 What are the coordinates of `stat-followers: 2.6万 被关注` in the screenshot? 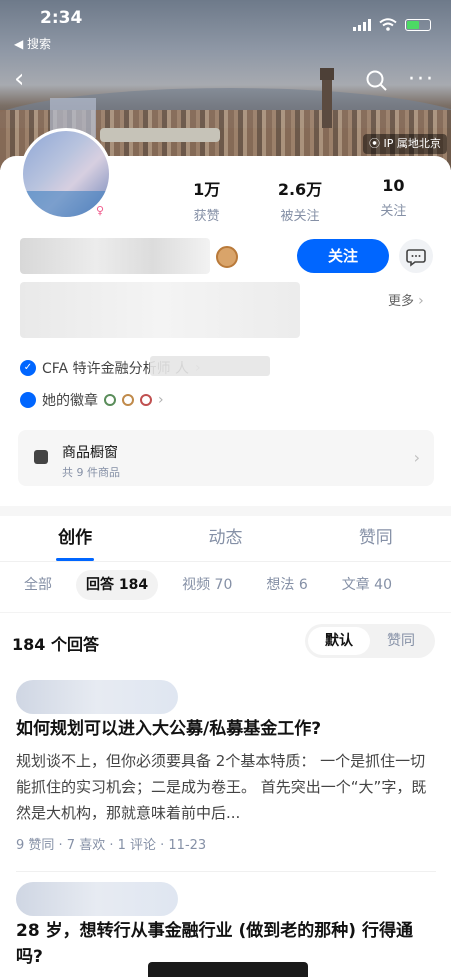 It's located at (299, 200).